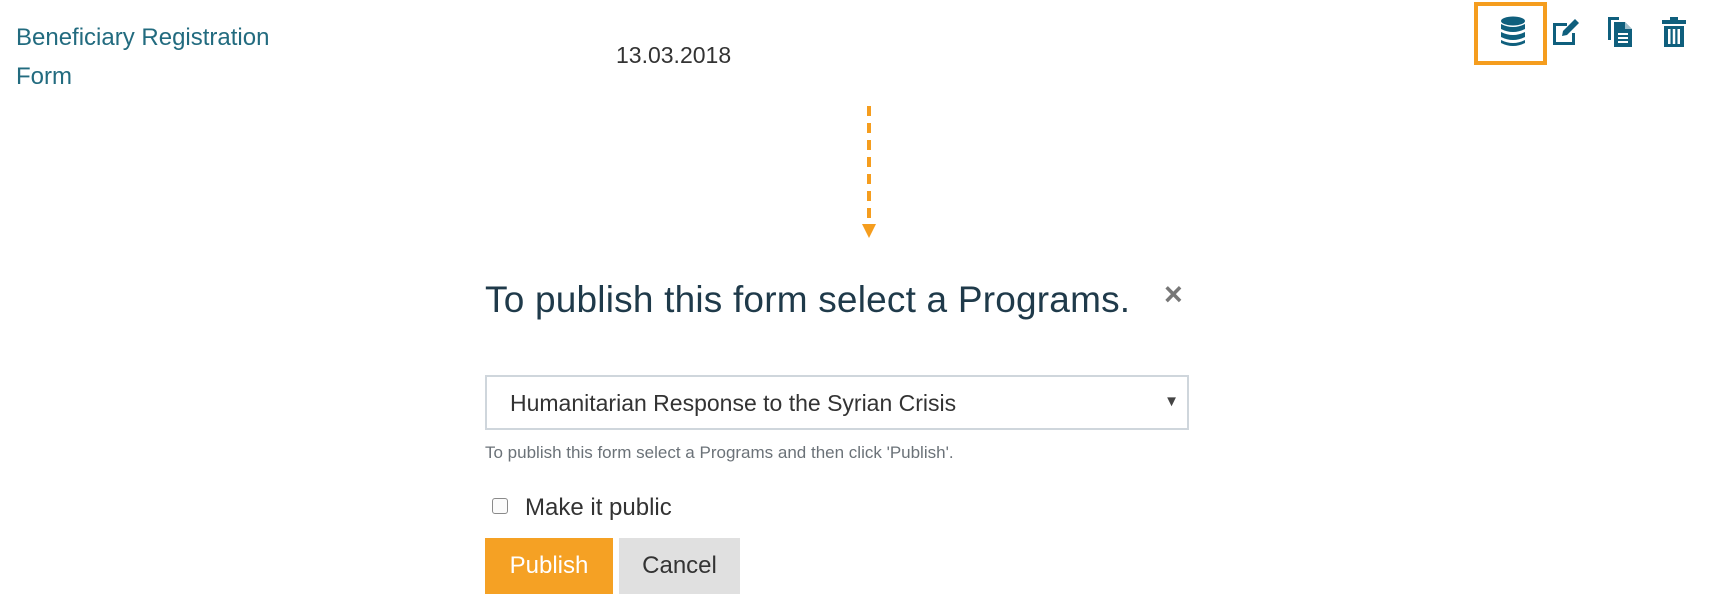  Describe the element at coordinates (808, 299) in the screenshot. I see `modal-title: To publish this form select a Programs.` at that location.